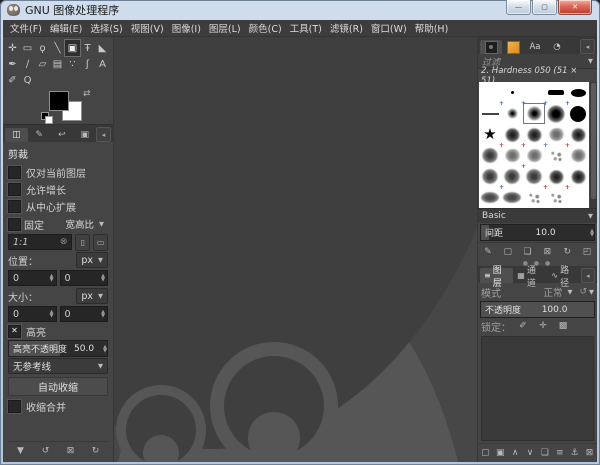  Describe the element at coordinates (490, 134) in the screenshot. I see `brush-thumb: ★` at that location.